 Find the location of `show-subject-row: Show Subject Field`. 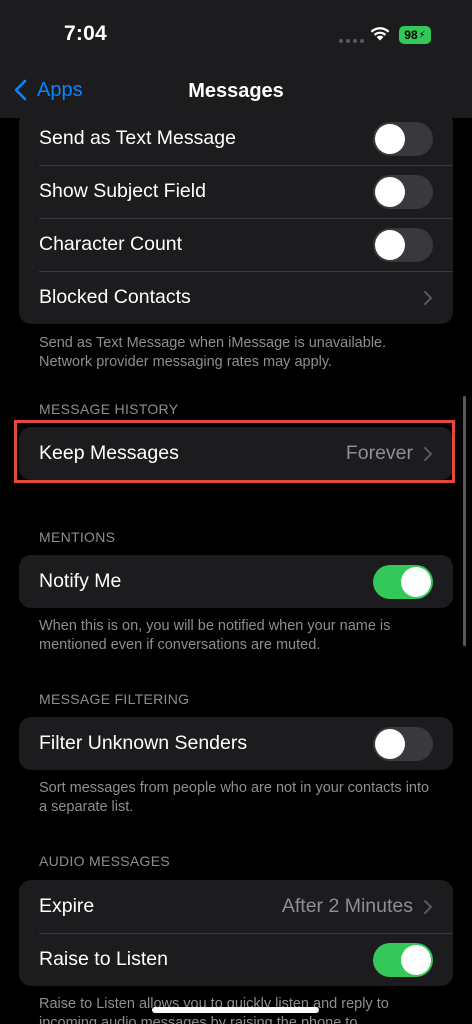

show-subject-row: Show Subject Field is located at coordinates (236, 191).